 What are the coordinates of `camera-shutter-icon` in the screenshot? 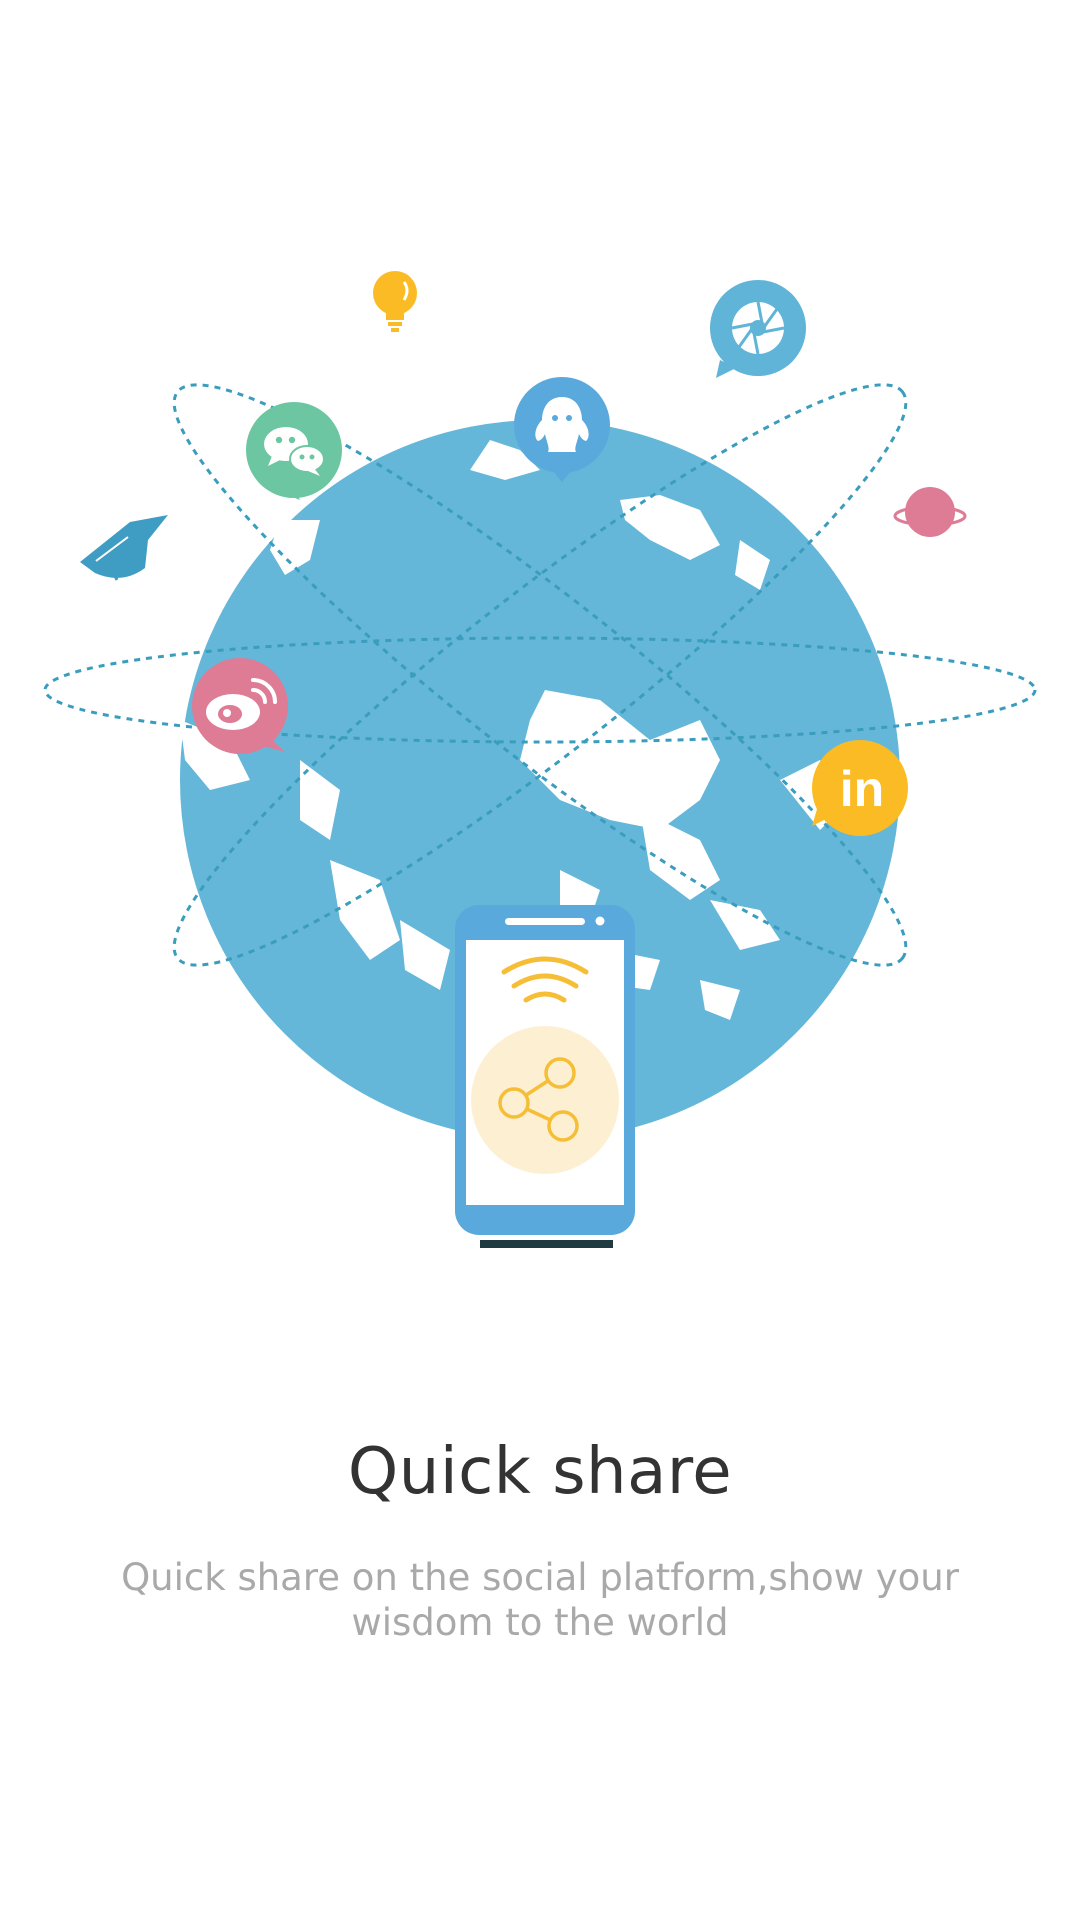 It's located at (758, 329).